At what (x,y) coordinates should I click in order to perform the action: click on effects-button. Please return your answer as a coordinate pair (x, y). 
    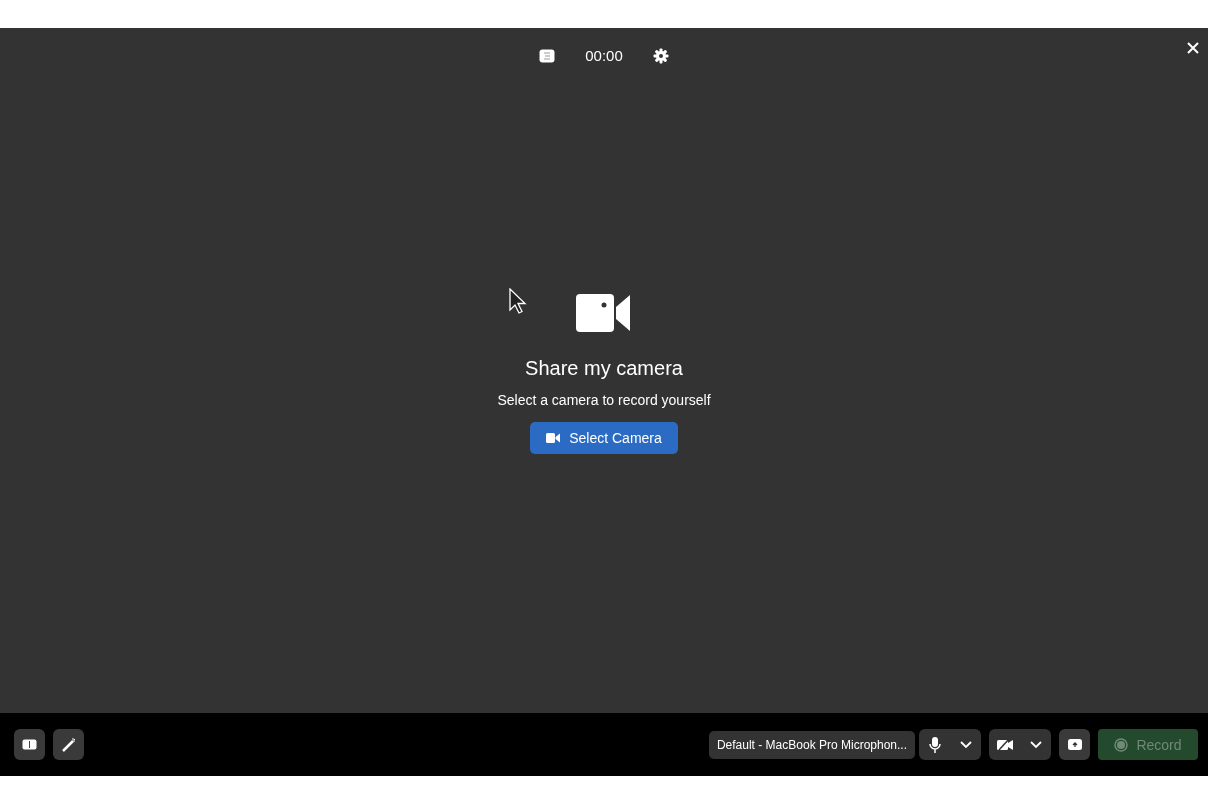
    Looking at the image, I should click on (68, 744).